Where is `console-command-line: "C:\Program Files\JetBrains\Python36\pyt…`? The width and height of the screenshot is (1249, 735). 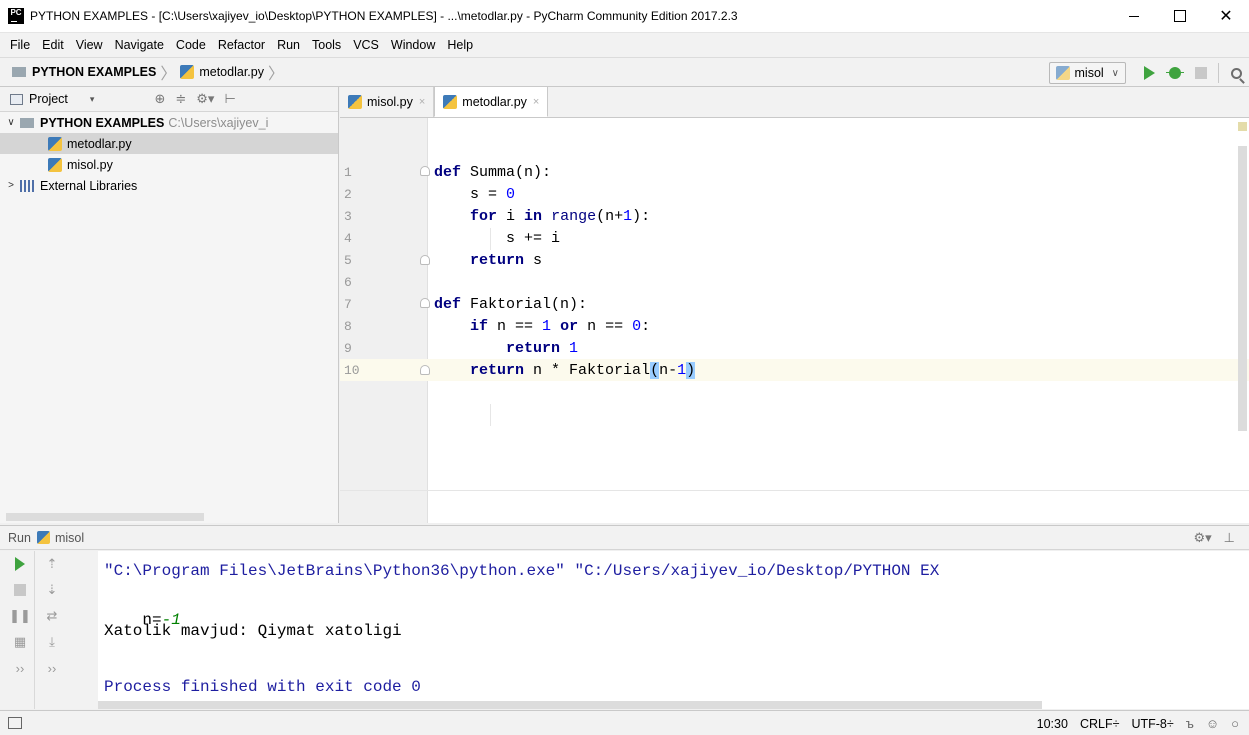
console-command-line: "C:\Program Files\JetBrains\Python36\pyt… is located at coordinates (522, 571).